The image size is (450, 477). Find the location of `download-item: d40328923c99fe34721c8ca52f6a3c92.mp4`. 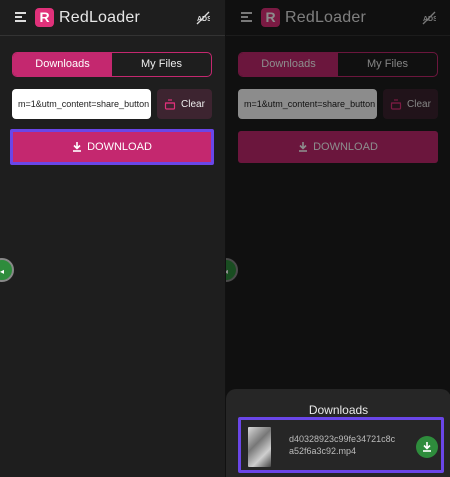

download-item: d40328923c99fe34721c8ca52f6a3c92.mp4 is located at coordinates (343, 447).